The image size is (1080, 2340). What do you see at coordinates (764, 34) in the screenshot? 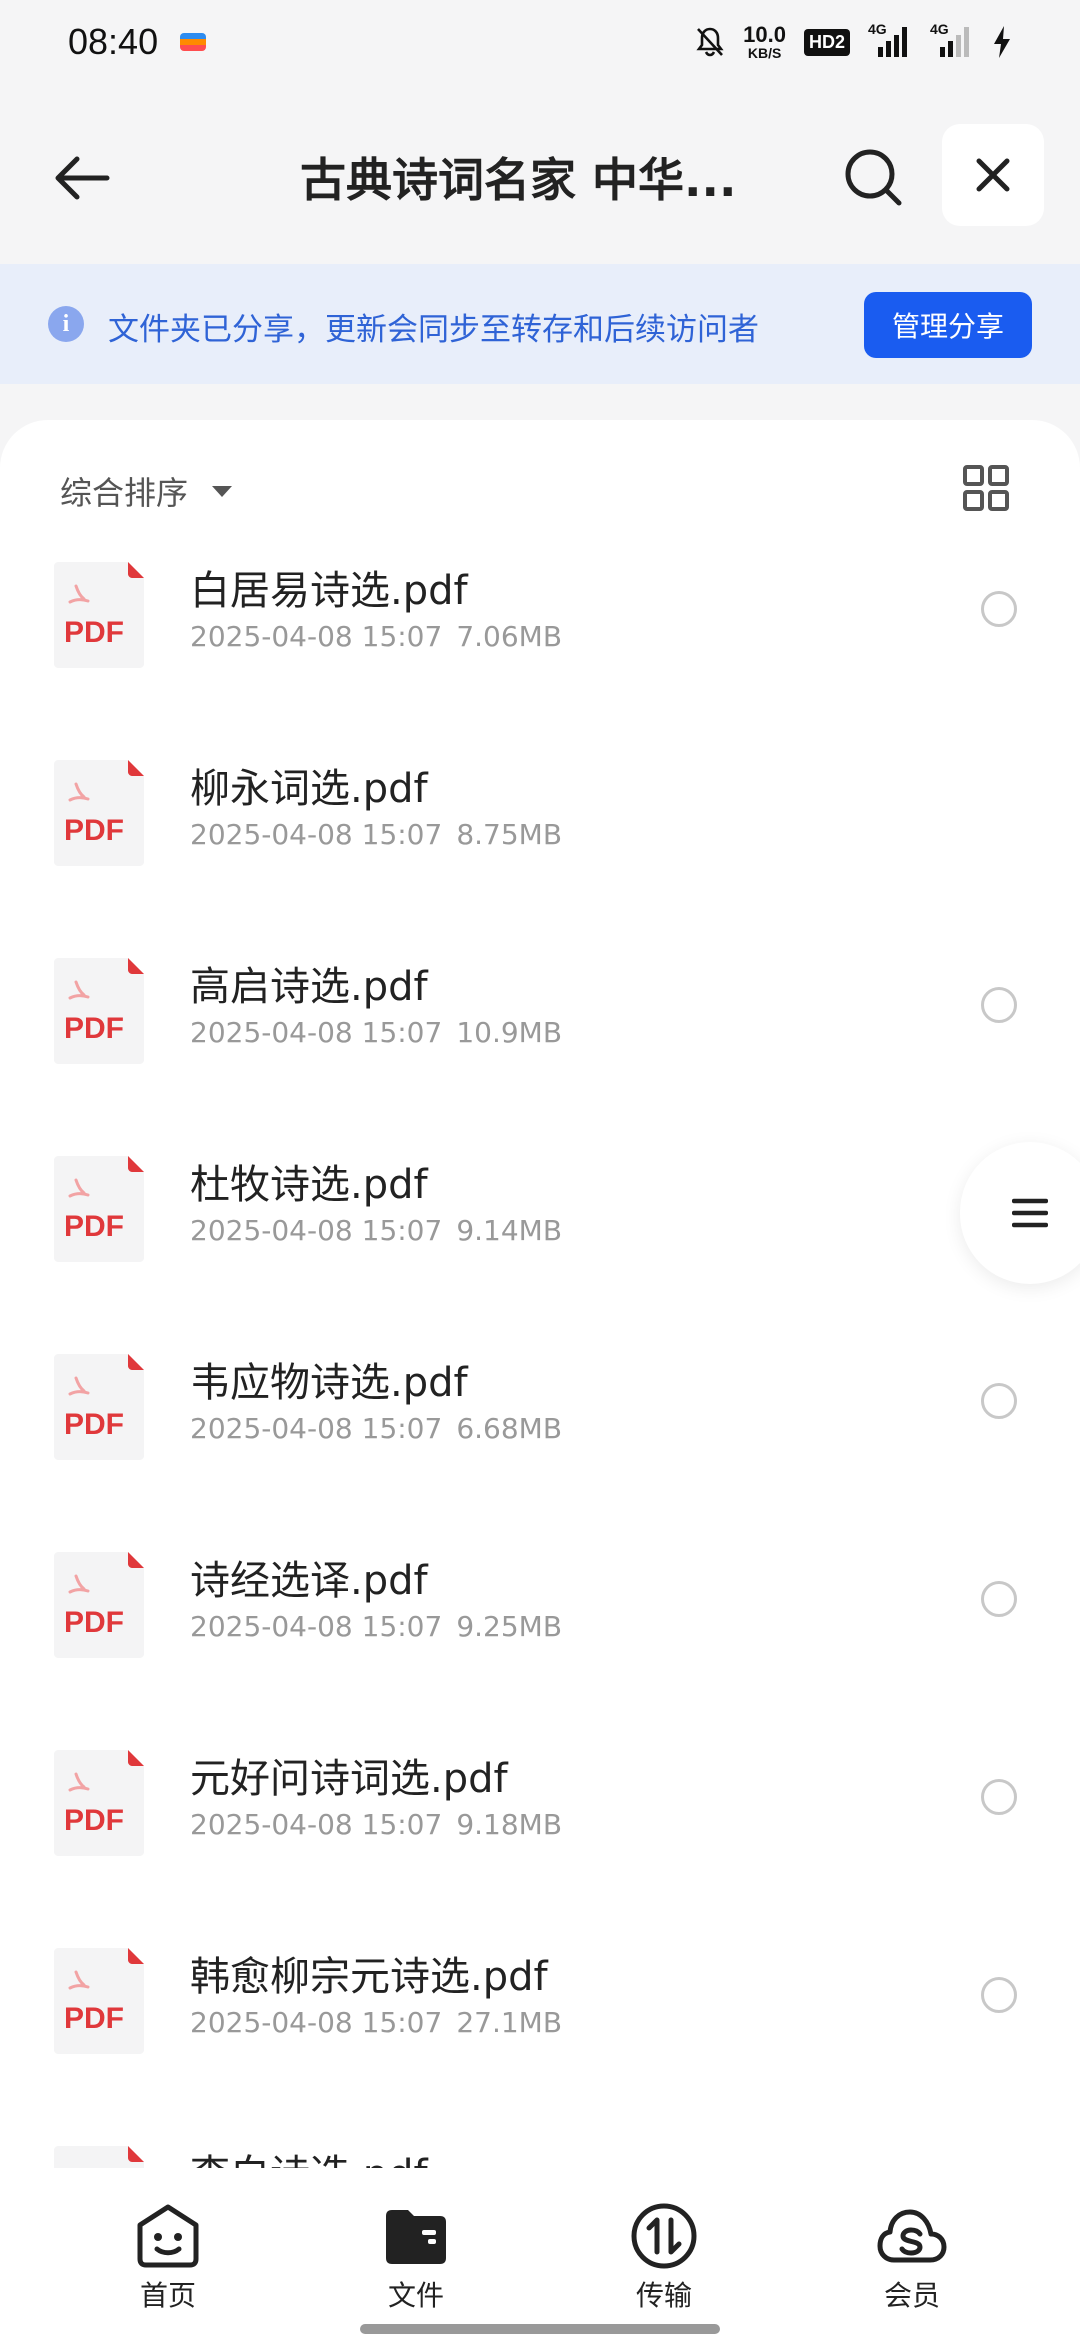
I see `speed-value: 10.0` at bounding box center [764, 34].